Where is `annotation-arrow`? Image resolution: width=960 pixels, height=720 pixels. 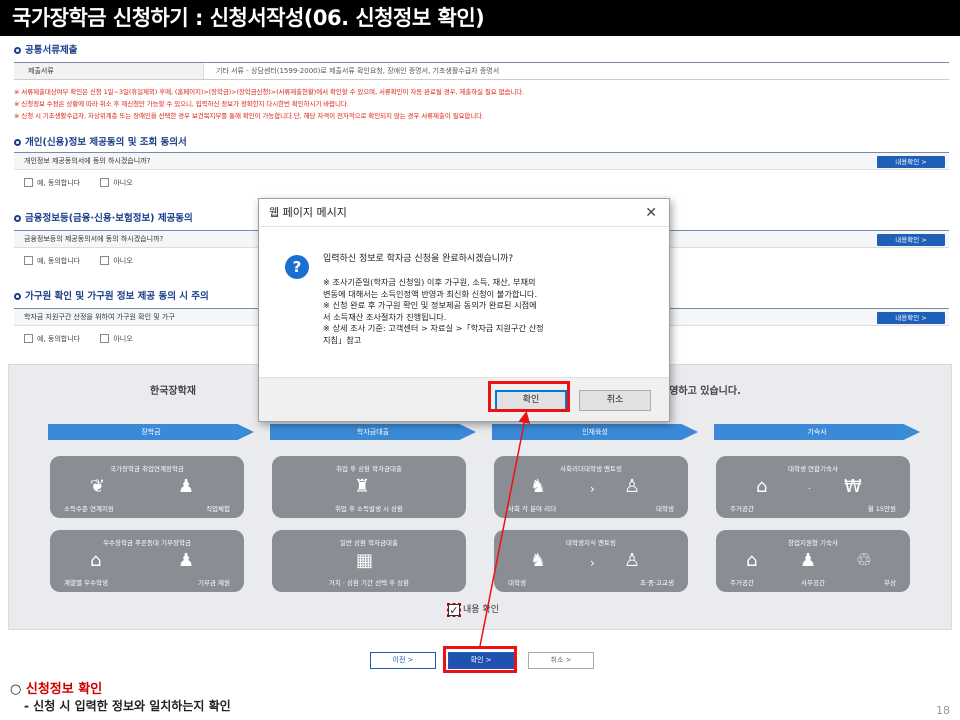 annotation-arrow is located at coordinates (505, 529).